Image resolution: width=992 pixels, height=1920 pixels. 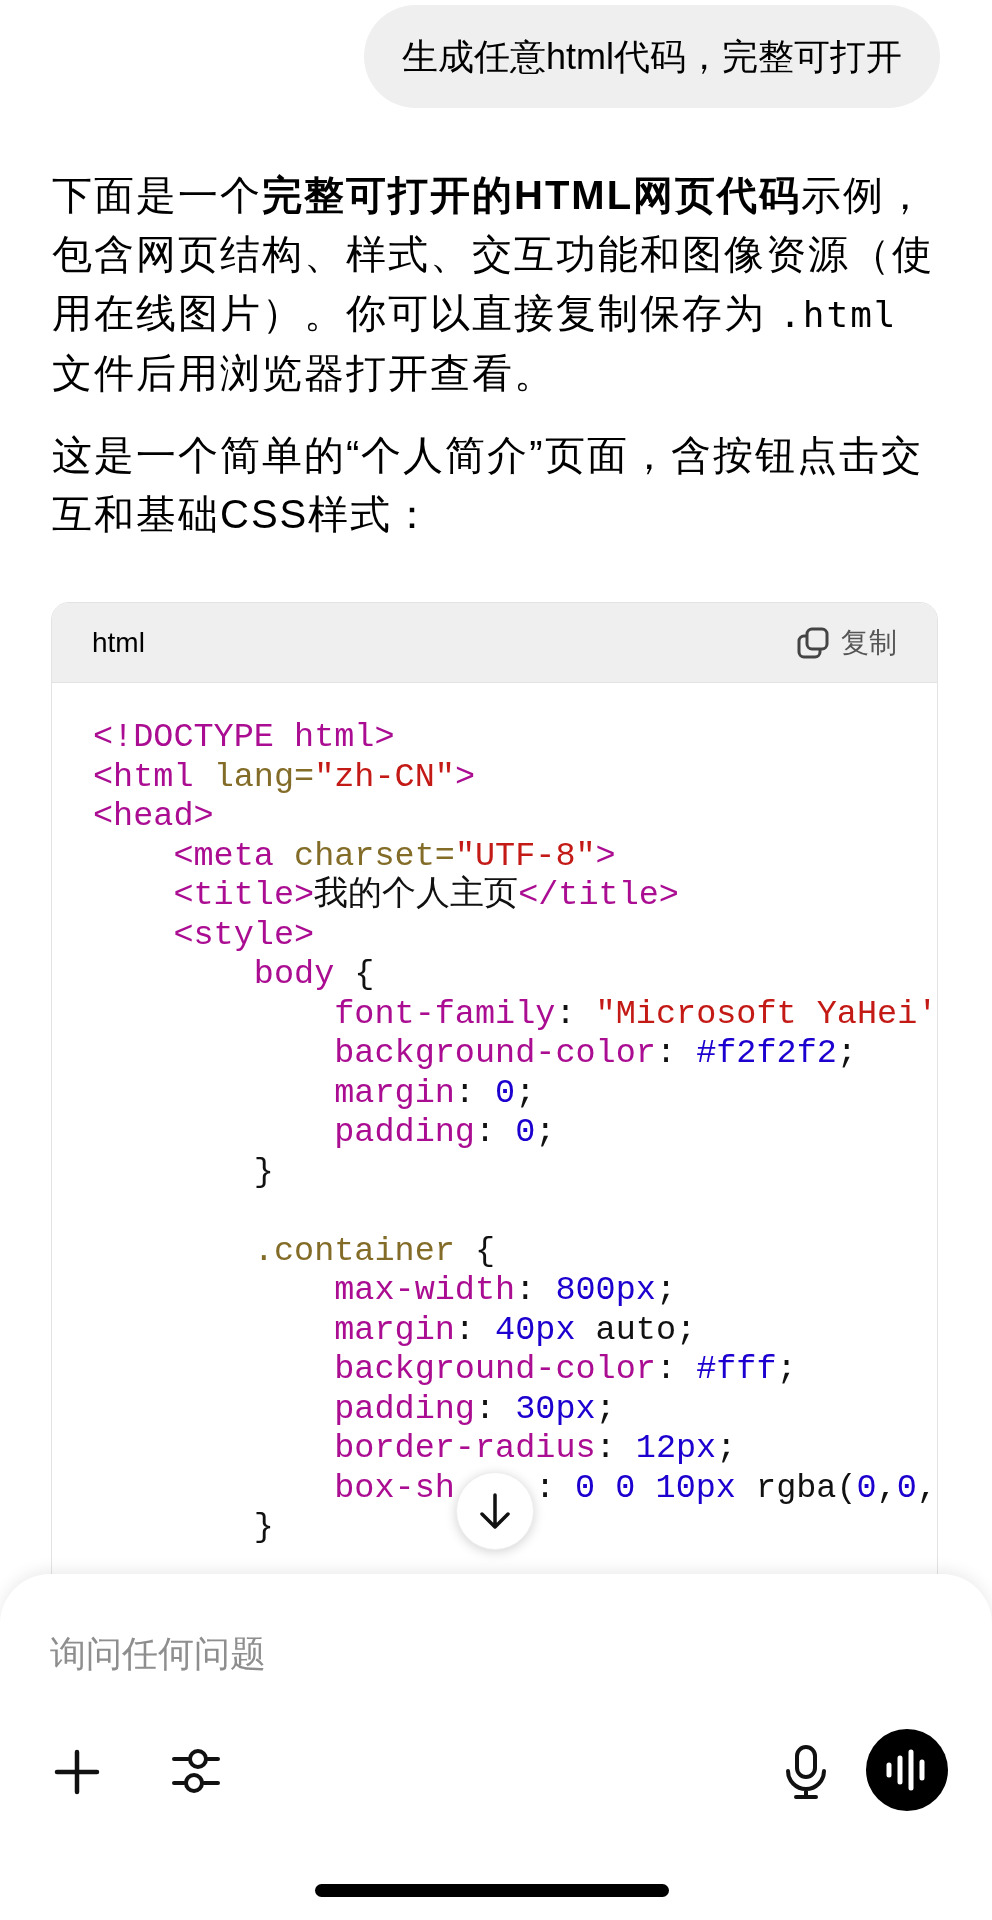 What do you see at coordinates (77, 1772) in the screenshot?
I see `plus-icon` at bounding box center [77, 1772].